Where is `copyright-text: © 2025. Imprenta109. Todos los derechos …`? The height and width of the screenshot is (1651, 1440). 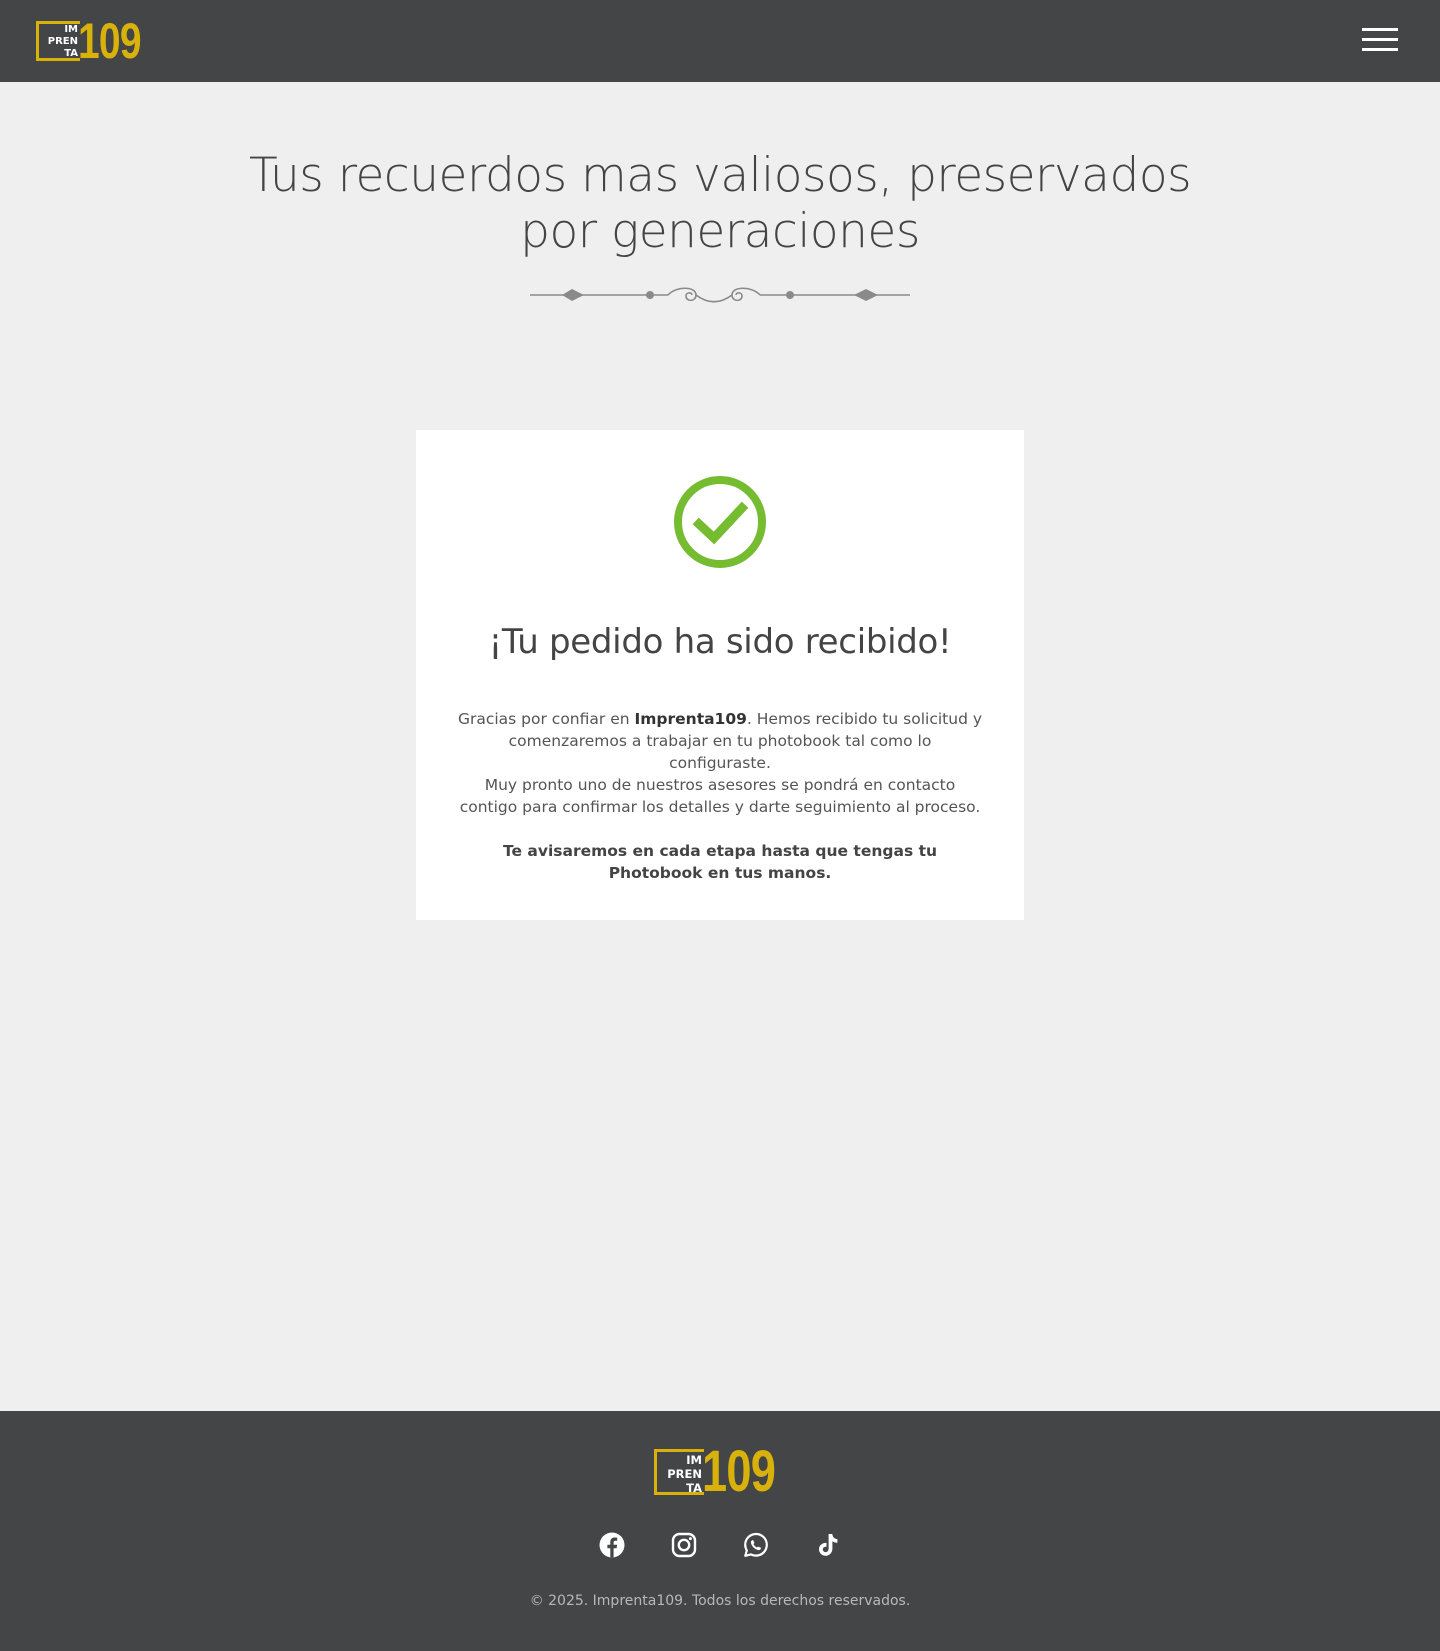 copyright-text: © 2025. Imprenta109. Todos los derechos … is located at coordinates (720, 1601).